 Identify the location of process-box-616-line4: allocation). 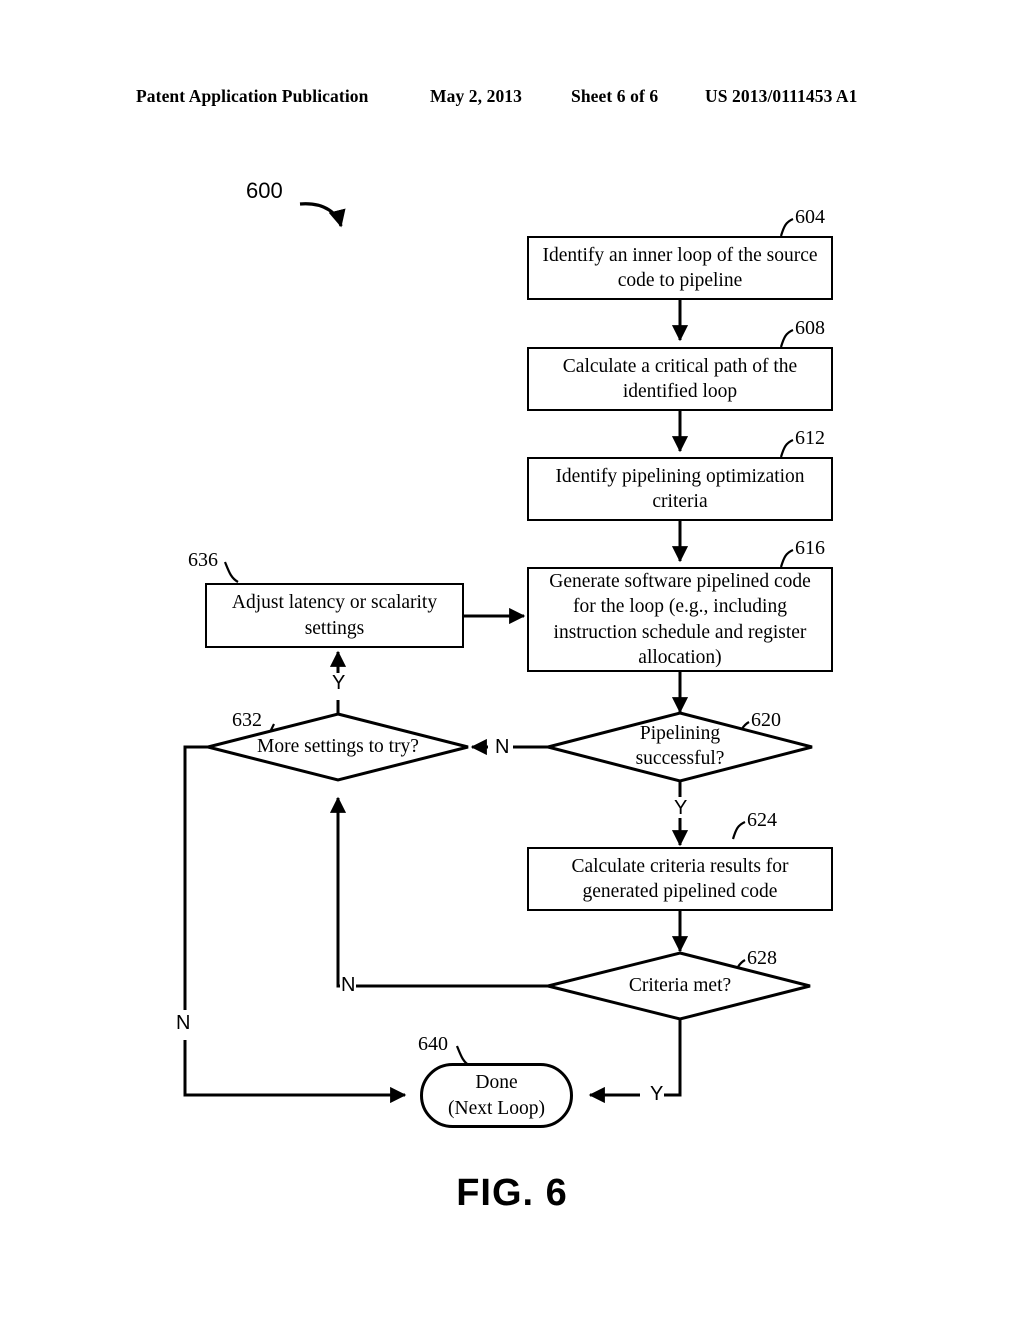
(680, 657).